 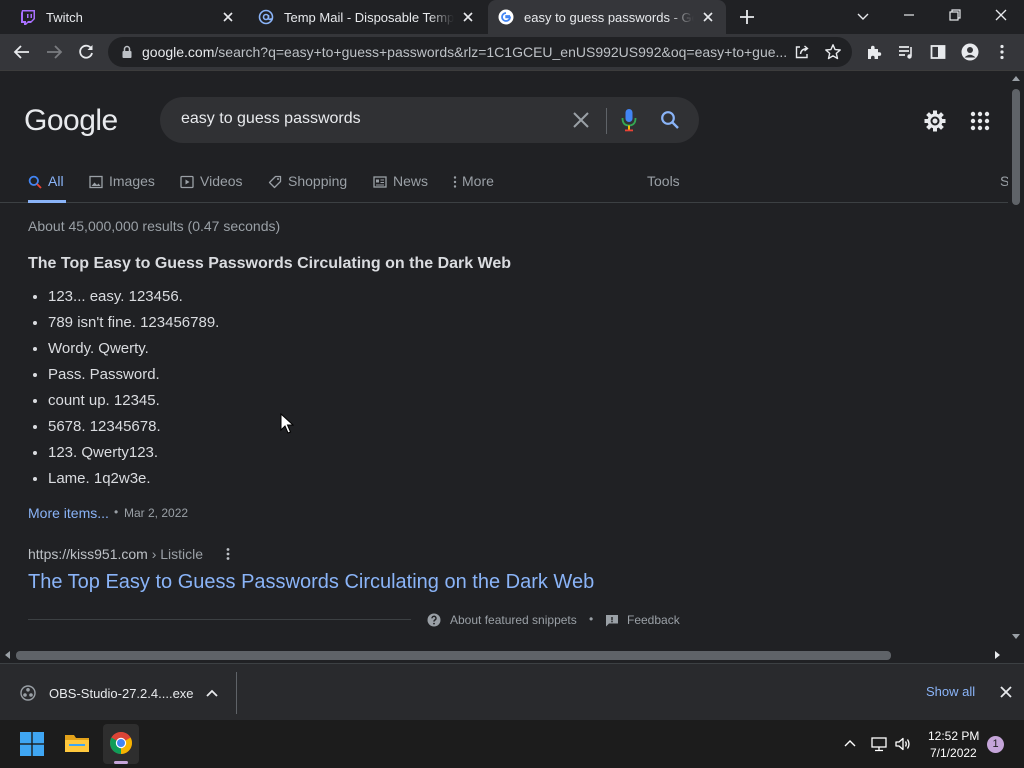 I want to click on tab-videos: Videos, so click(x=211, y=188).